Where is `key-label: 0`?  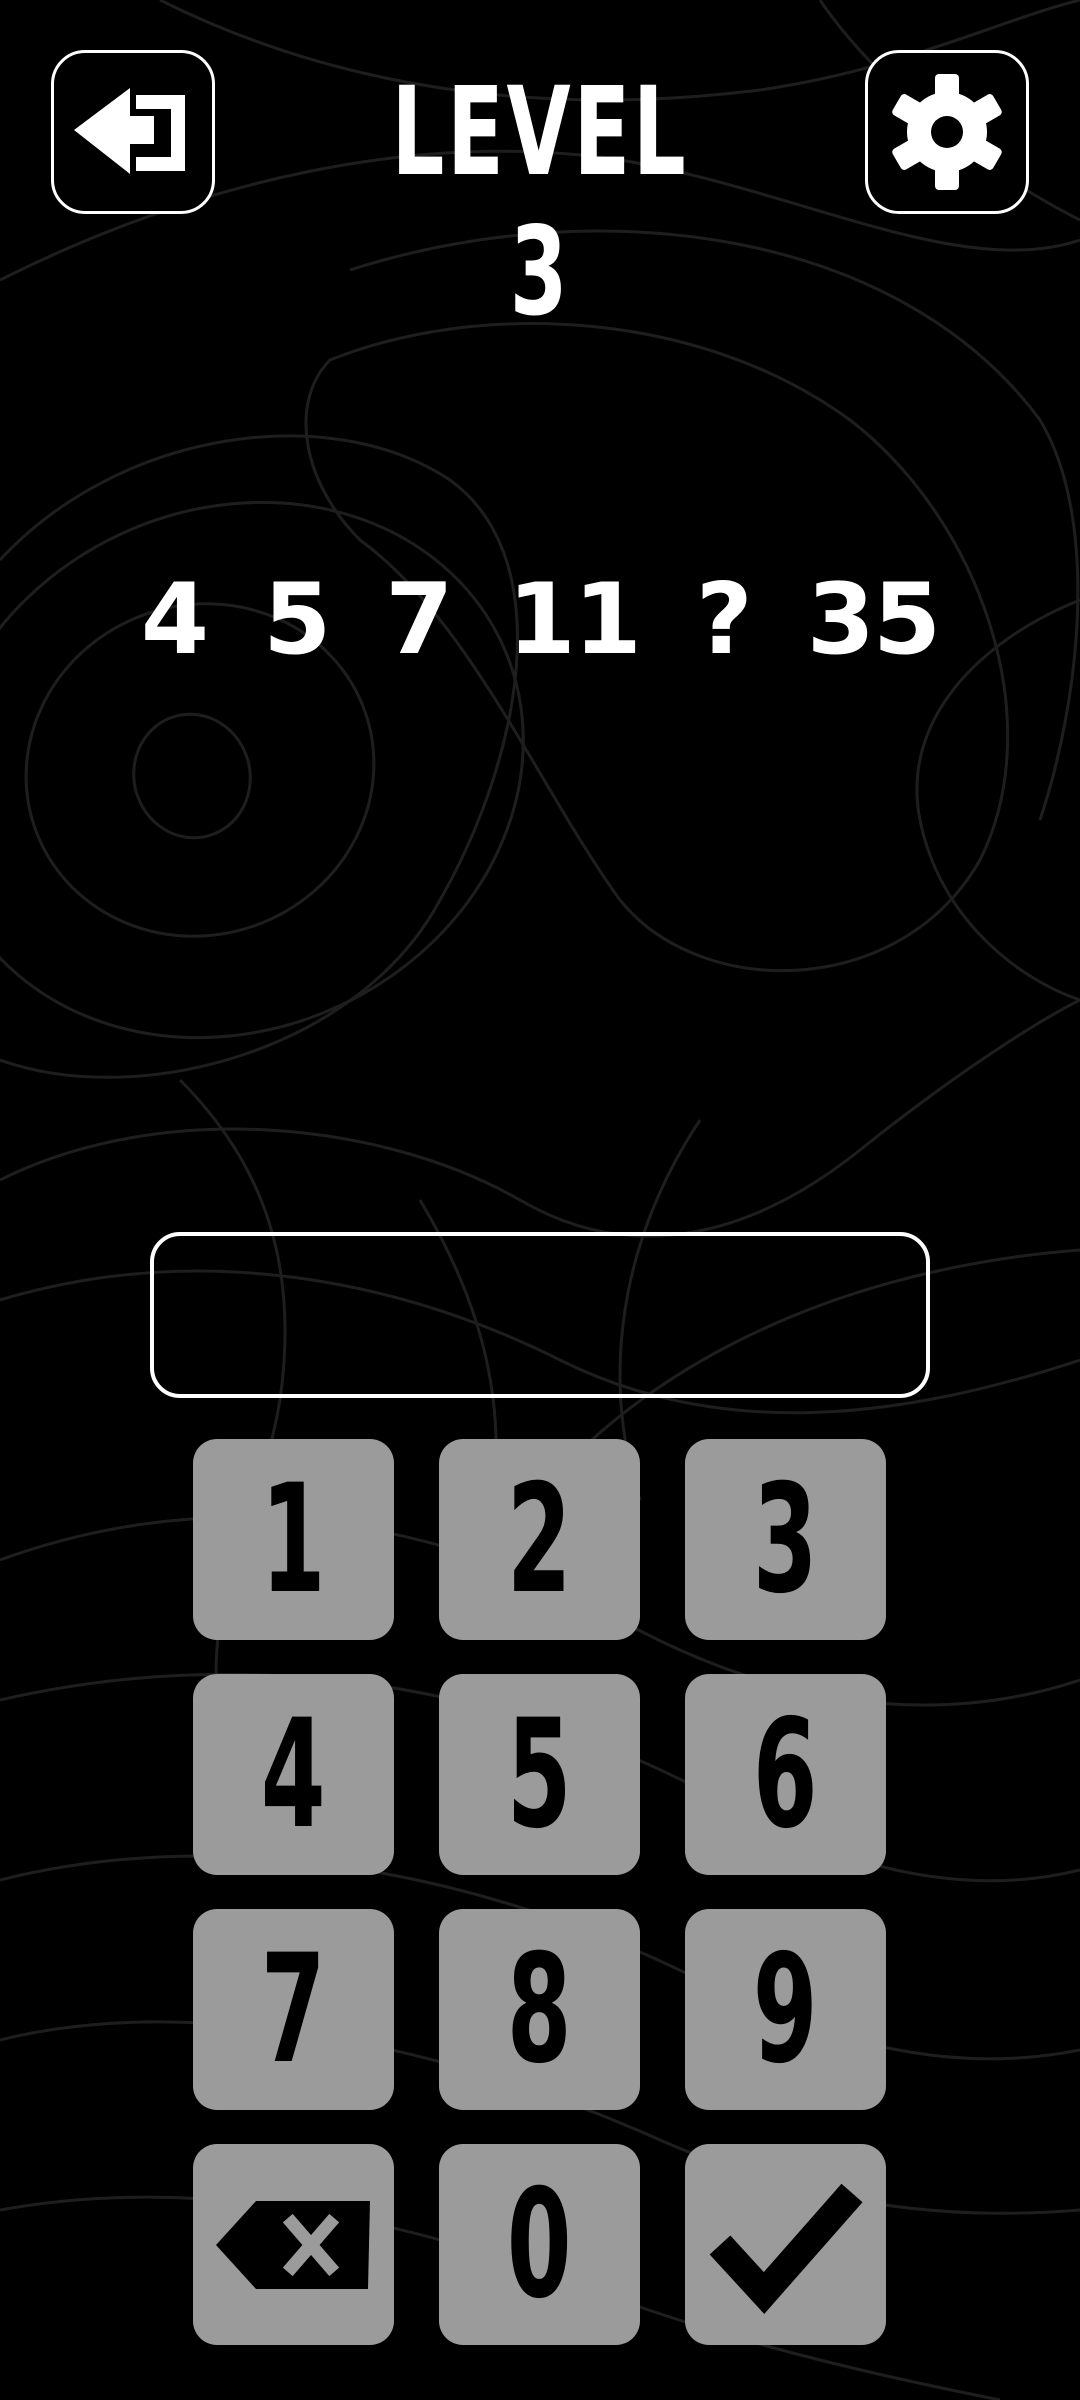
key-label: 0 is located at coordinates (539, 2244).